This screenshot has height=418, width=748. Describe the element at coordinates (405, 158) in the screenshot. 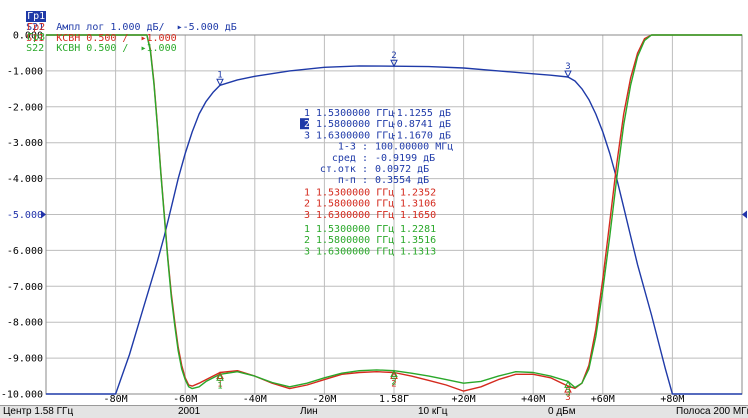

I see `stat-value: -0.9199 дБ` at that location.